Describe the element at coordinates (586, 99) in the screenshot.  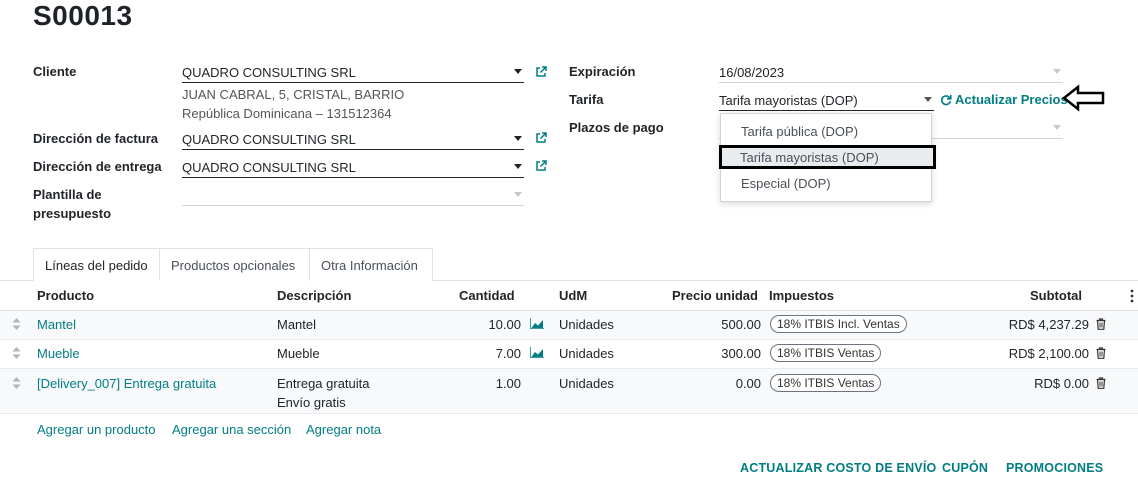
I see `tarifa-label: Tarifa` at that location.